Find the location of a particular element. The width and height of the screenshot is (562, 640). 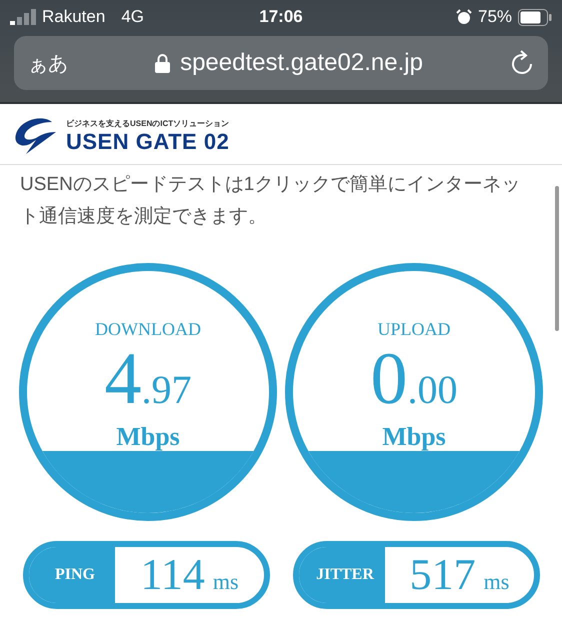

logo-wordmark: USEN GATE 02 is located at coordinates (148, 141).